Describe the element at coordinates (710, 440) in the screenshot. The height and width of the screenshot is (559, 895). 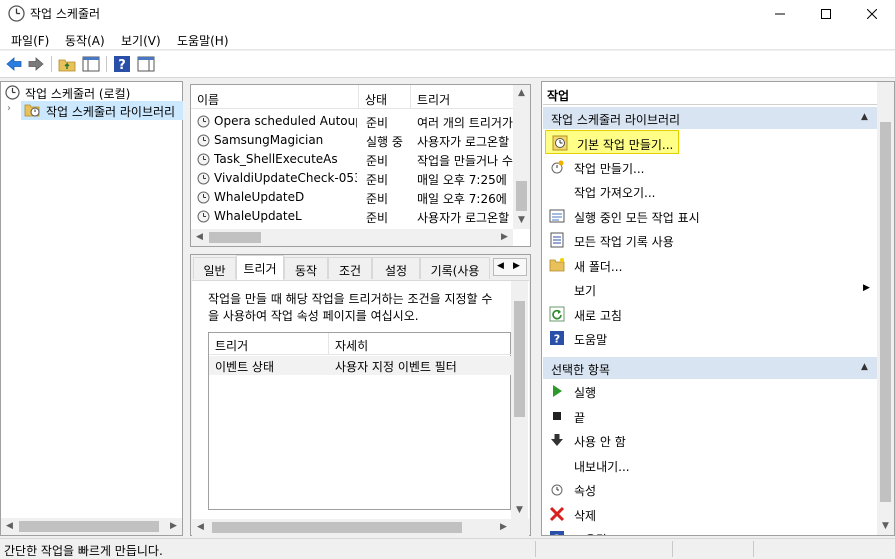
I see `action-section2-2: 사용 안 함` at that location.